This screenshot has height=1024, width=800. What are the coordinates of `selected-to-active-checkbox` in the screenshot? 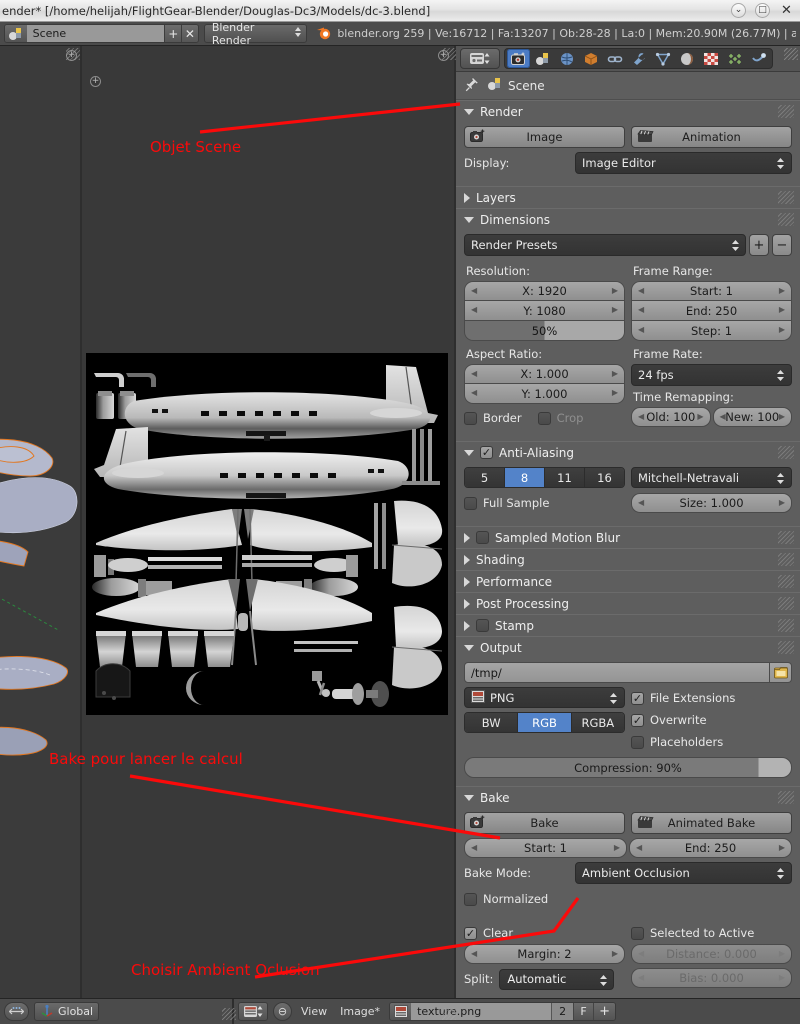 It's located at (637, 933).